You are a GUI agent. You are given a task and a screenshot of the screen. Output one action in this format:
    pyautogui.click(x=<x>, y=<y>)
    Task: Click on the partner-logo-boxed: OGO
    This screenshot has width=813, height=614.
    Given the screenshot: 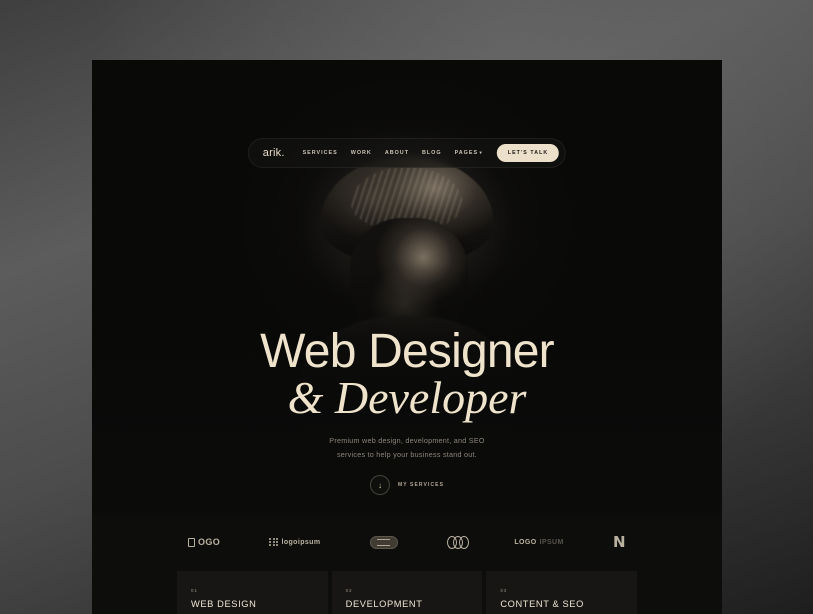 What is the action you would take?
    pyautogui.click(x=204, y=542)
    